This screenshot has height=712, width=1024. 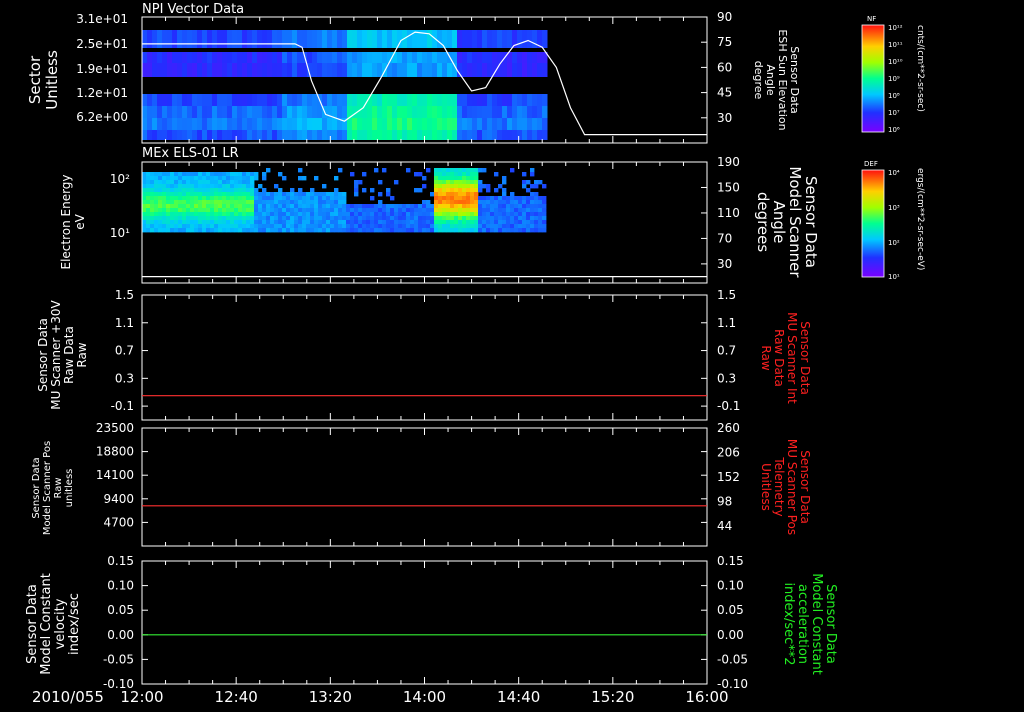 What do you see at coordinates (62, 355) in the screenshot?
I see `left-axis-title: Sensor Data MU Scanner +30V Raw Data Raw` at bounding box center [62, 355].